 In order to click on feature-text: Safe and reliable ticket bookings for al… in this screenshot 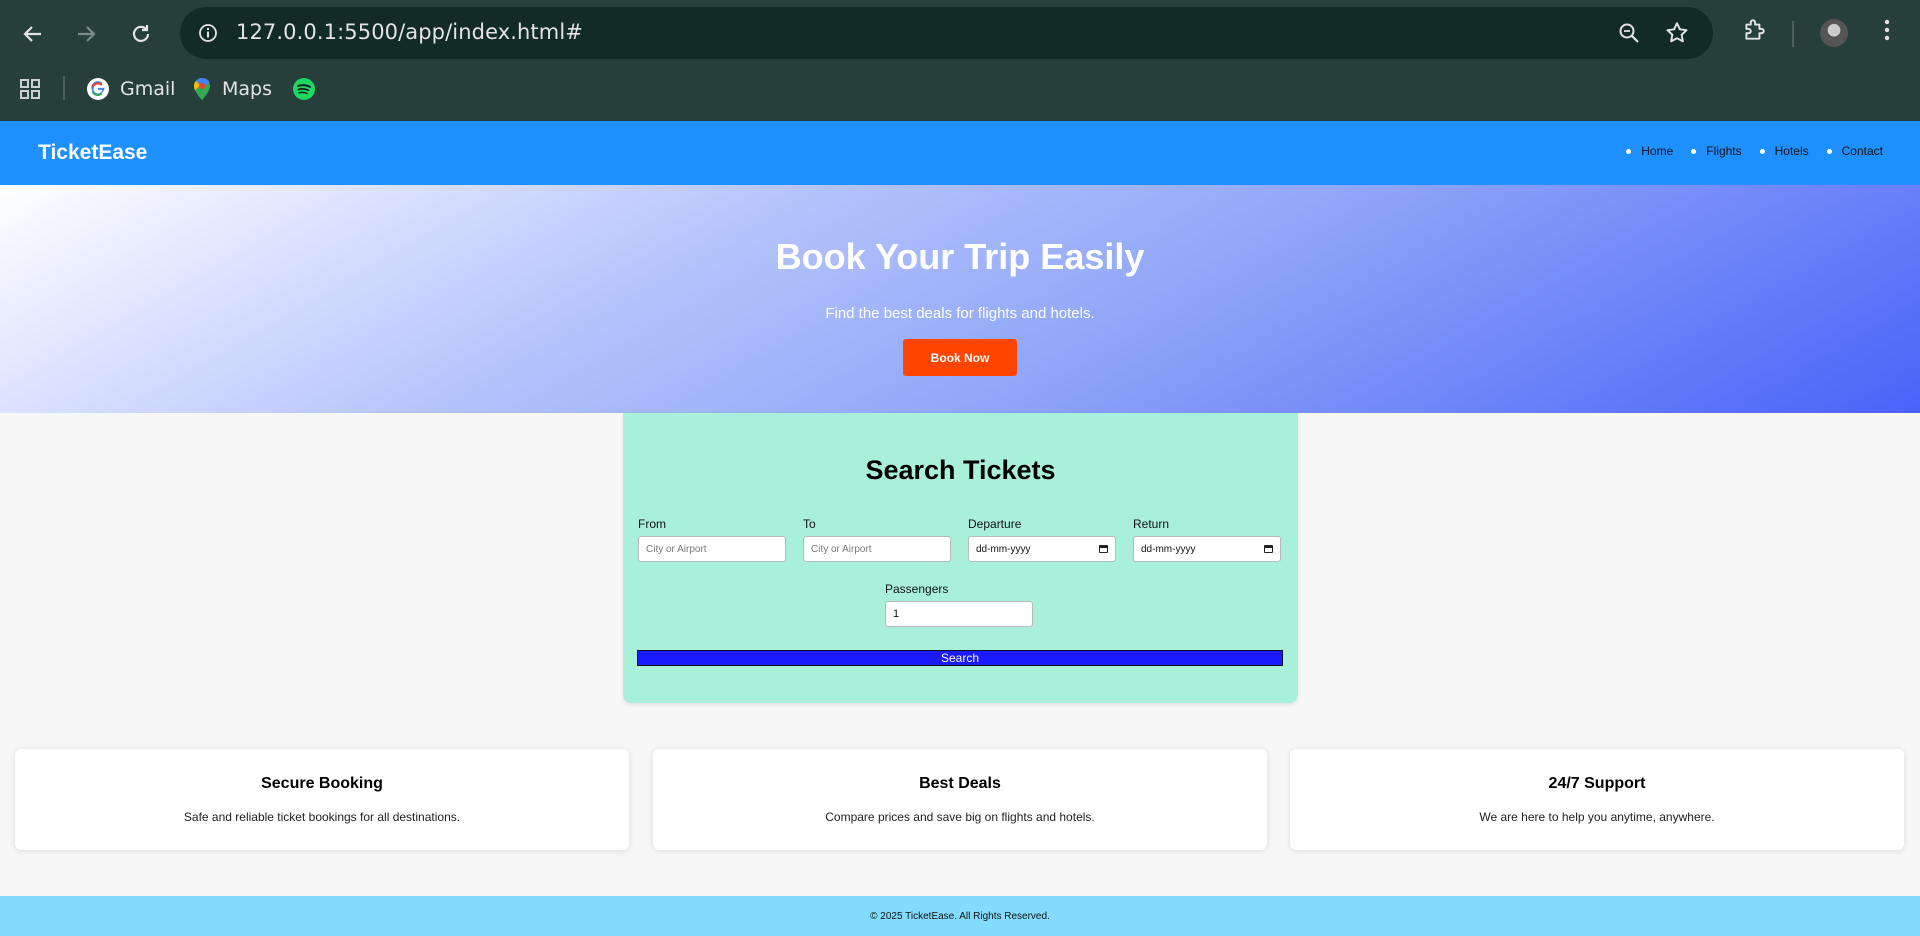, I will do `click(322, 817)`.